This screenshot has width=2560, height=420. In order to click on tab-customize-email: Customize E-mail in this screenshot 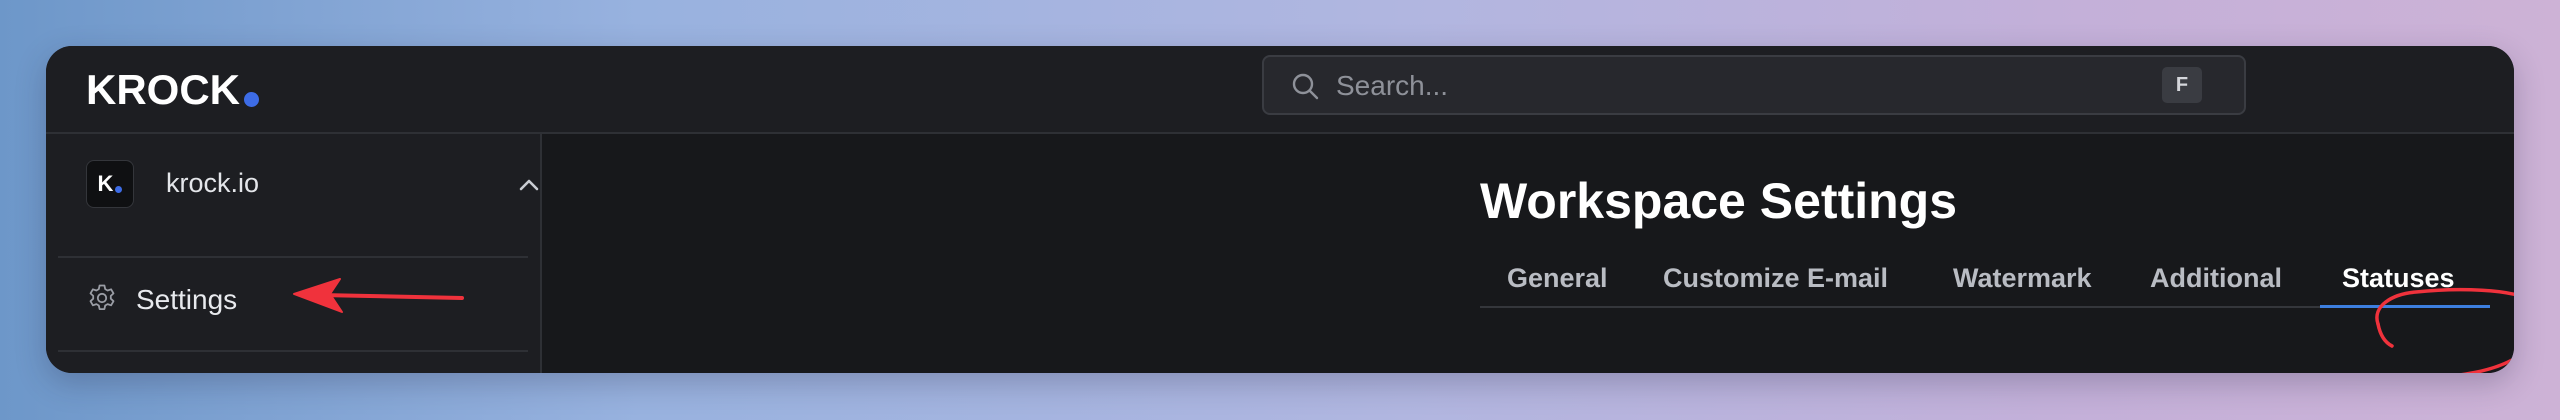, I will do `click(1775, 283)`.